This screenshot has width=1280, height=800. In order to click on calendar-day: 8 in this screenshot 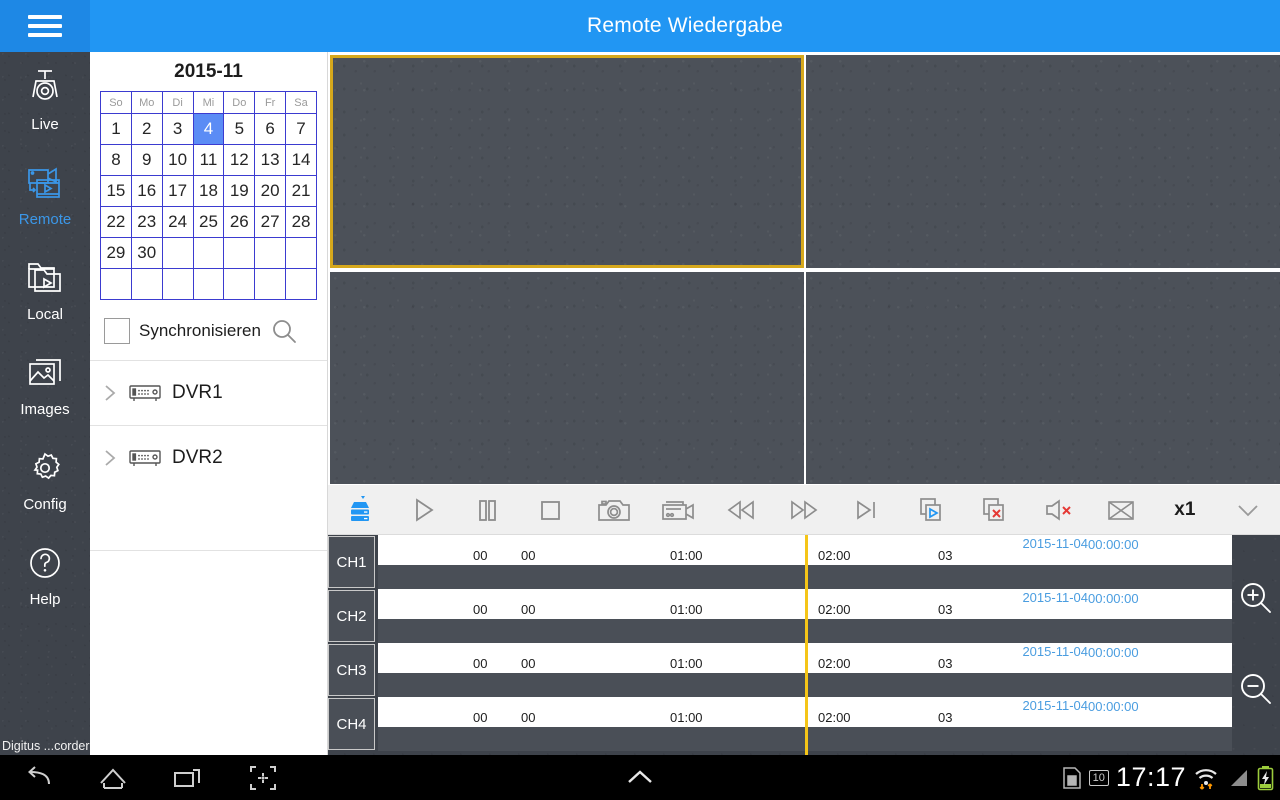, I will do `click(116, 160)`.